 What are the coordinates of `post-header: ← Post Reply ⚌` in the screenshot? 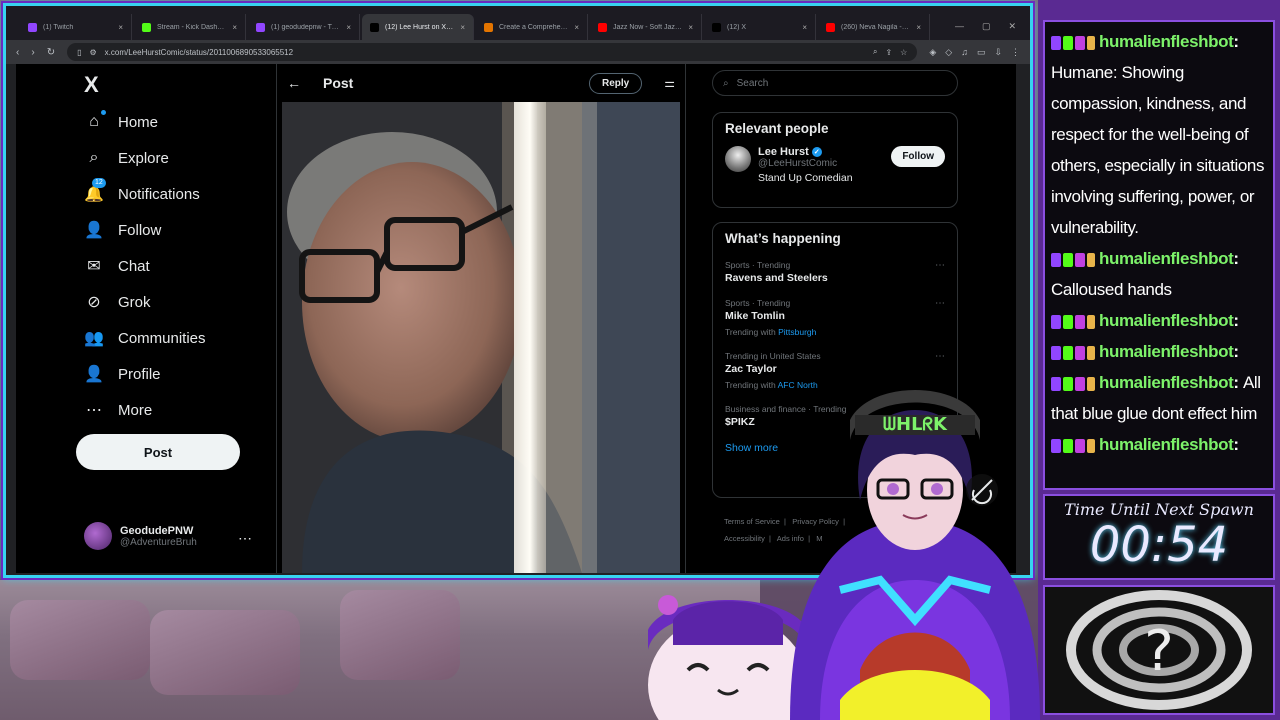 It's located at (481, 83).